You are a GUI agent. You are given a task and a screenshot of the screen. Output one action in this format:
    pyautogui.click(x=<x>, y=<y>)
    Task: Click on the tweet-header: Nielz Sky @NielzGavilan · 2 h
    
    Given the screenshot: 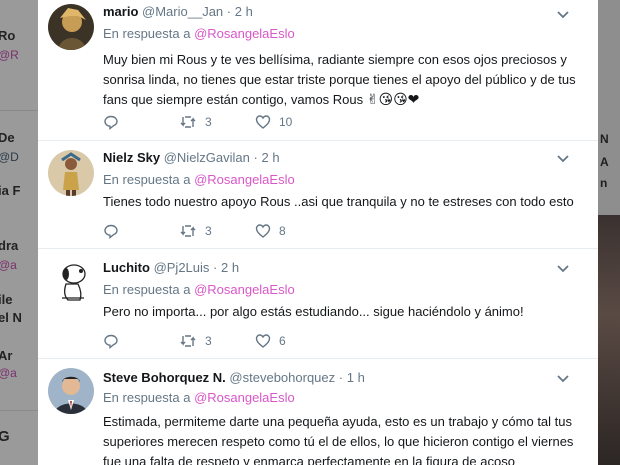 What is the action you would take?
    pyautogui.click(x=191, y=157)
    